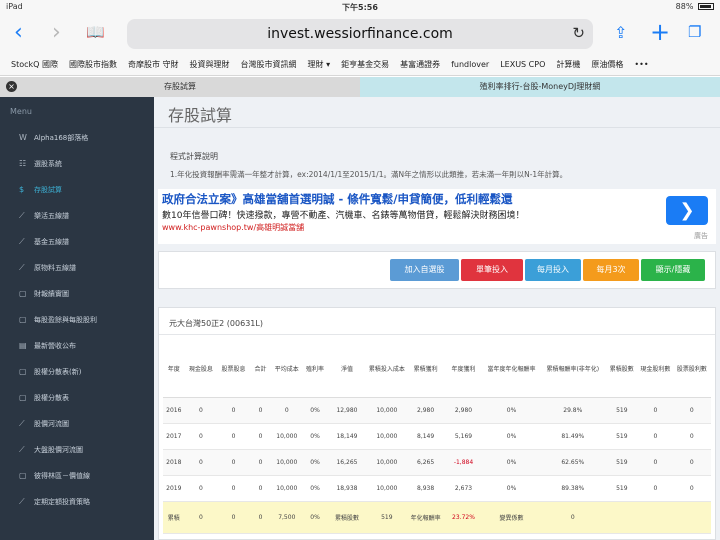  What do you see at coordinates (287, 369) in the screenshot?
I see `column-header: 平均成本` at bounding box center [287, 369].